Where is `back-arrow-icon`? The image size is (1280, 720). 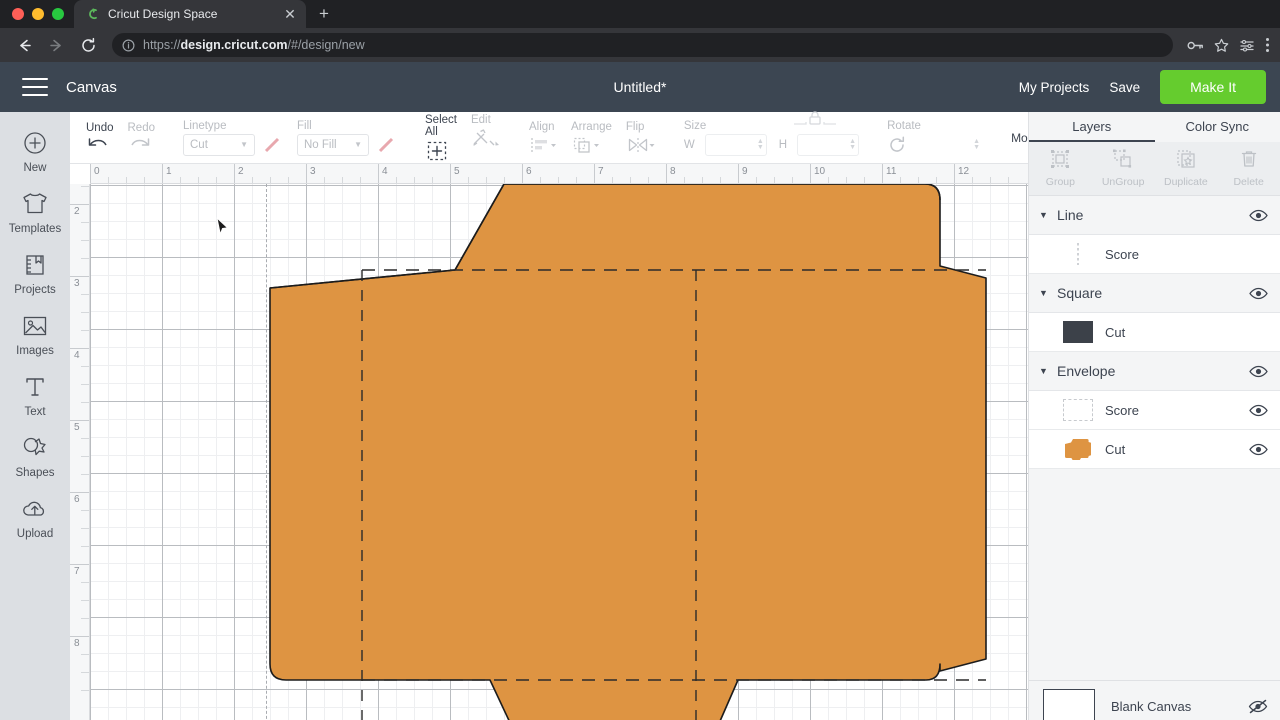
back-arrow-icon is located at coordinates (24, 45).